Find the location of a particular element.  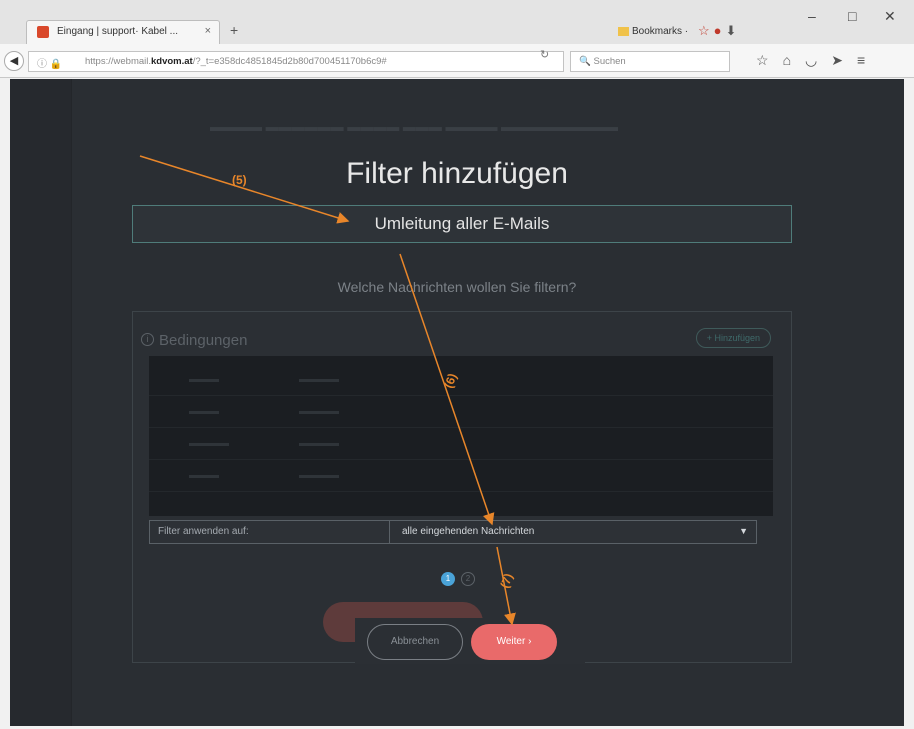

toolbar-addons: ☆●⬇ is located at coordinates (719, 31).